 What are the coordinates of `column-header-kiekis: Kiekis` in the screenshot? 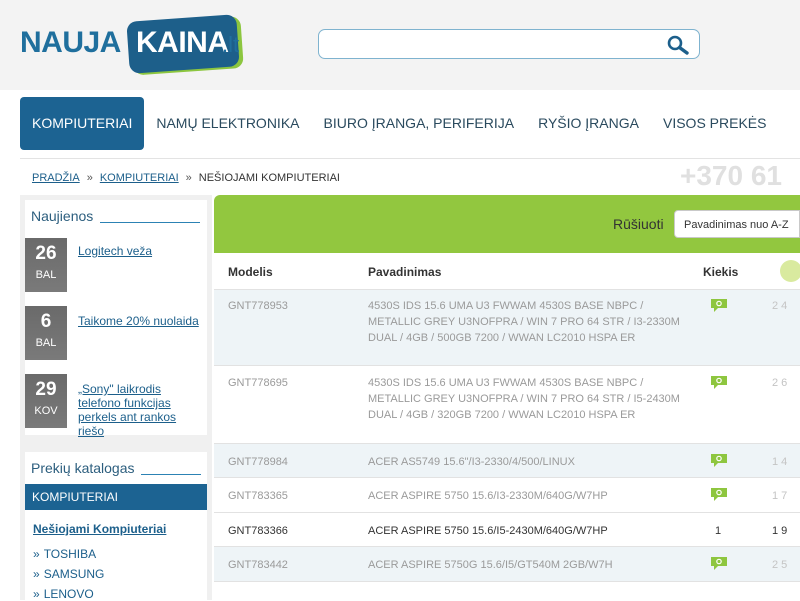 It's located at (720, 272).